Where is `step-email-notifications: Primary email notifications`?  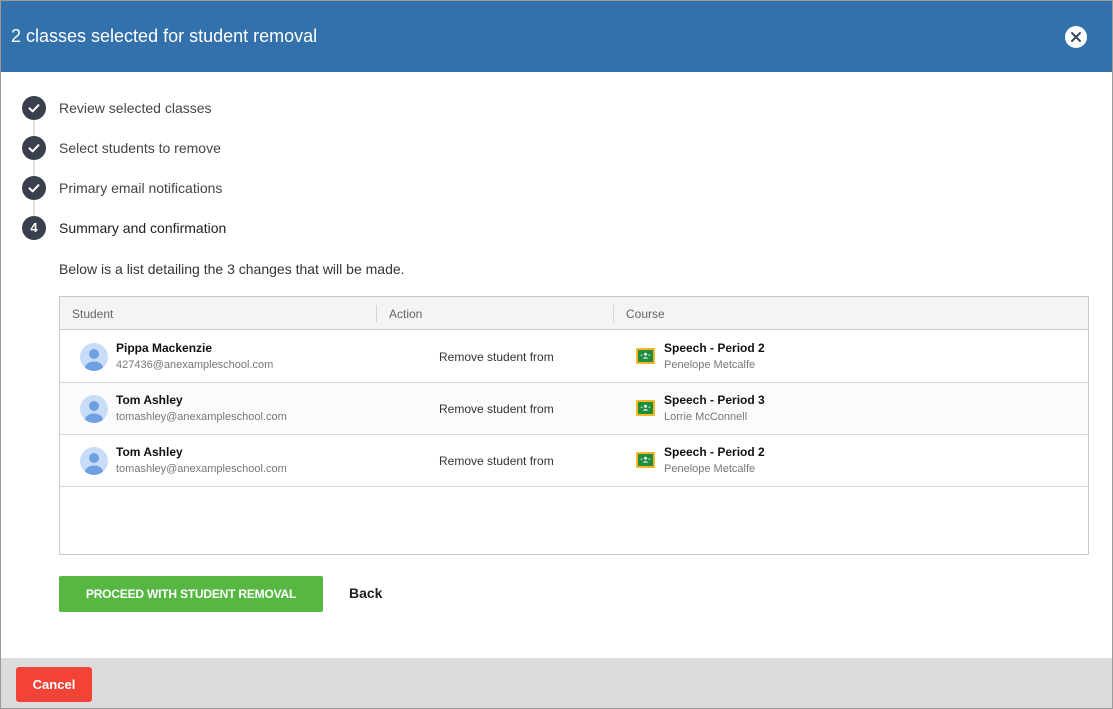 step-email-notifications: Primary email notifications is located at coordinates (222, 188).